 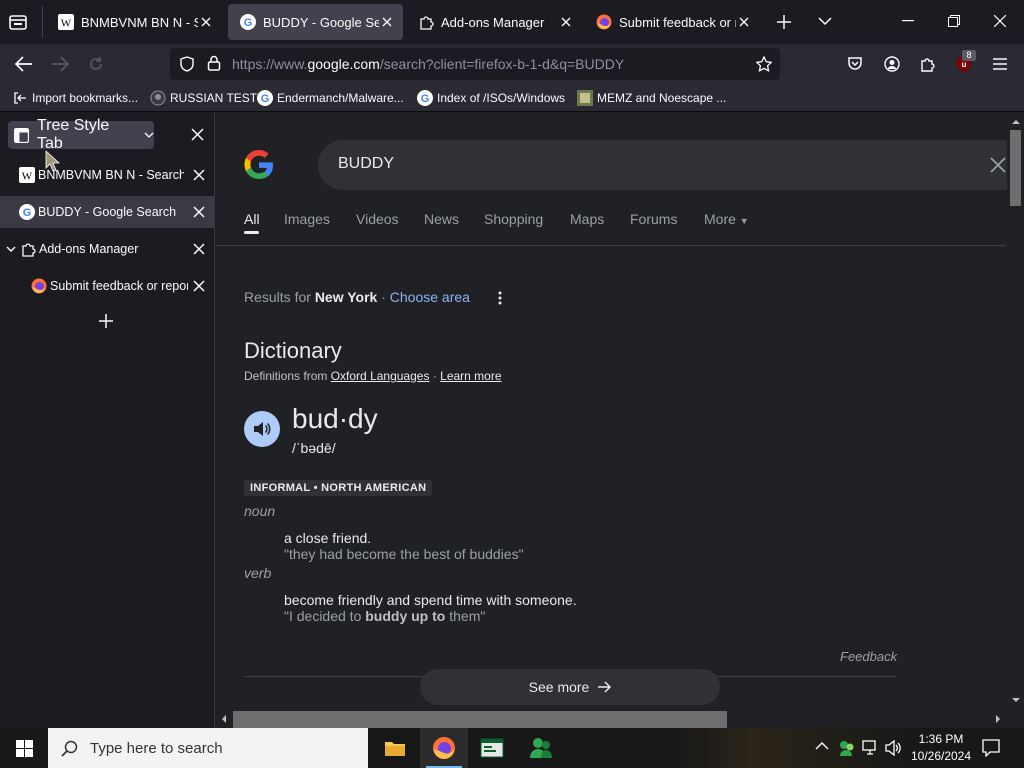 I want to click on sidebar-switcher: Tree Style Tab, so click(x=81, y=134).